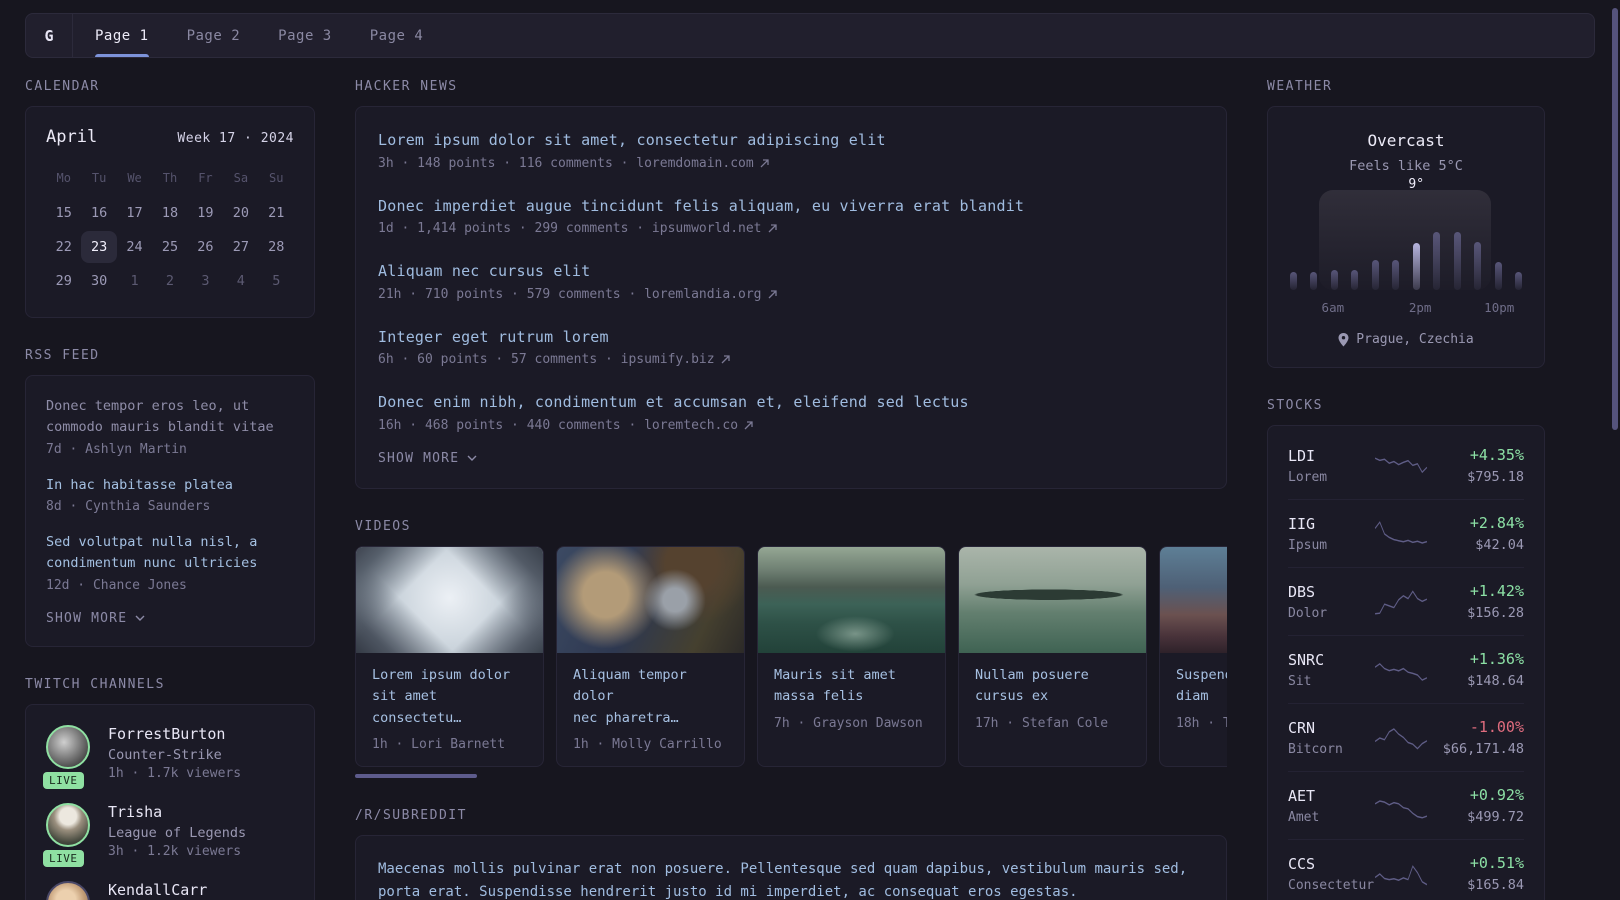 The height and width of the screenshot is (900, 1620). I want to click on calendar-weekday: Mo, so click(63, 178).